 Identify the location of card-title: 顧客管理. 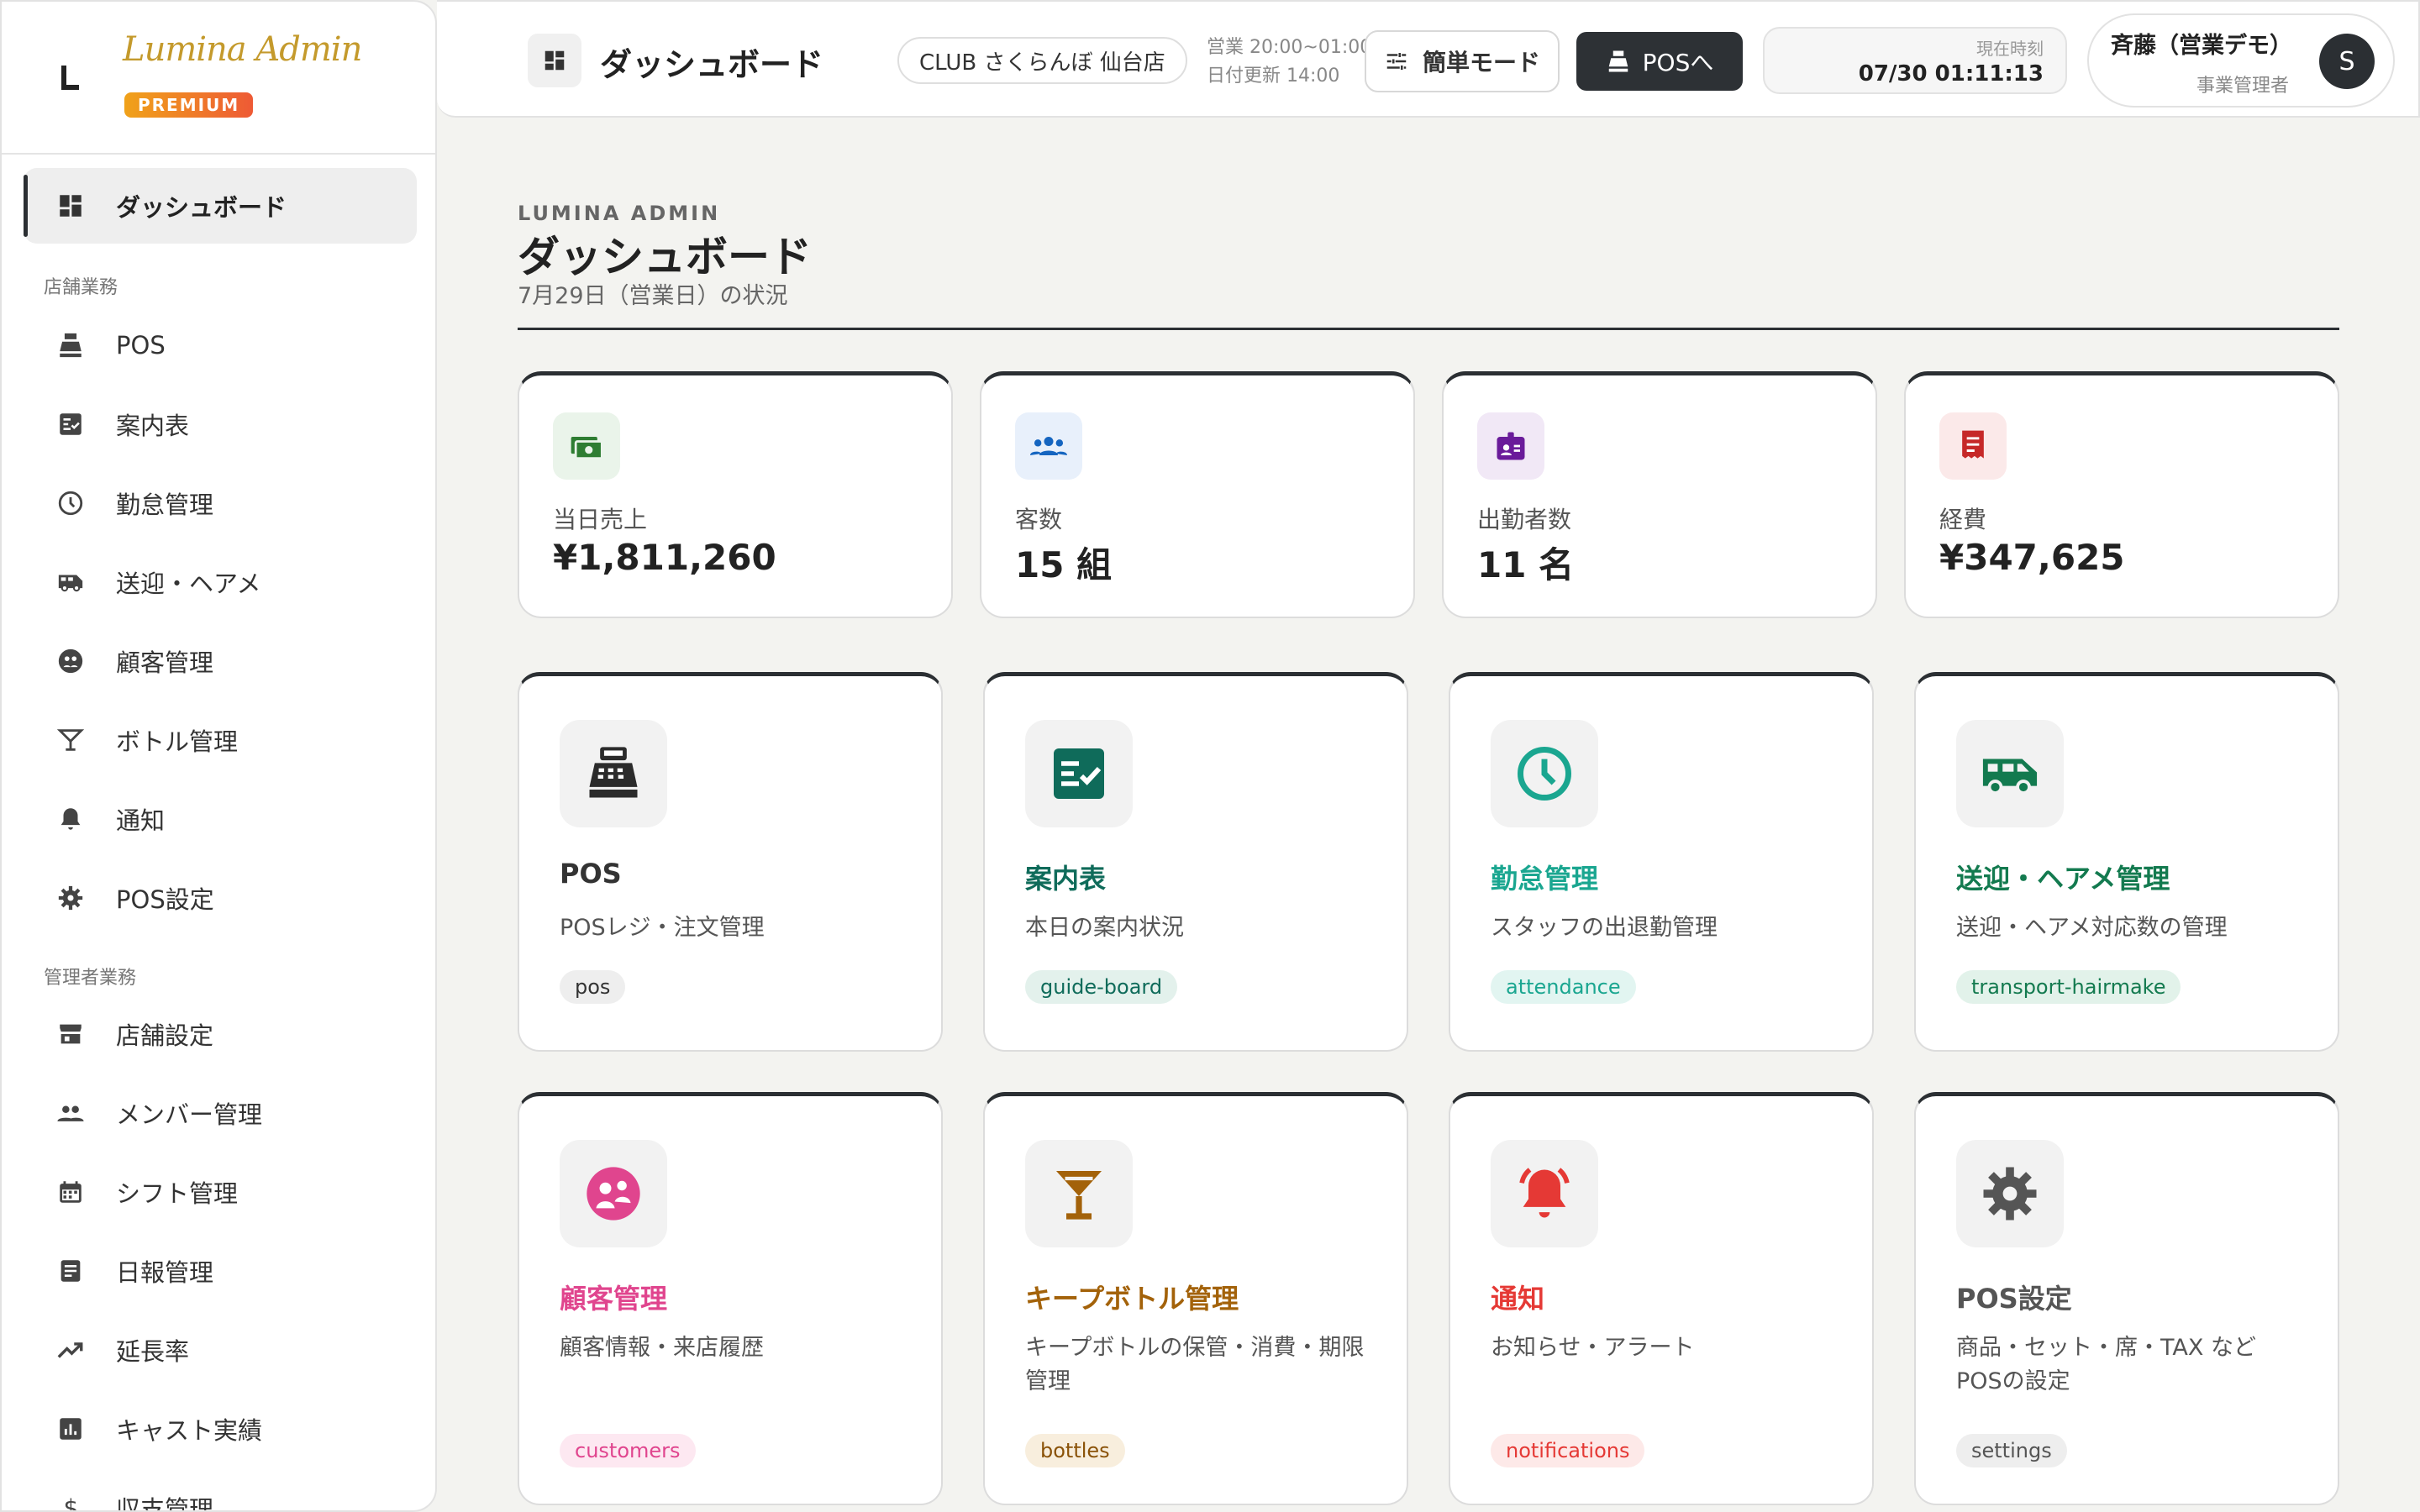
(614, 1299).